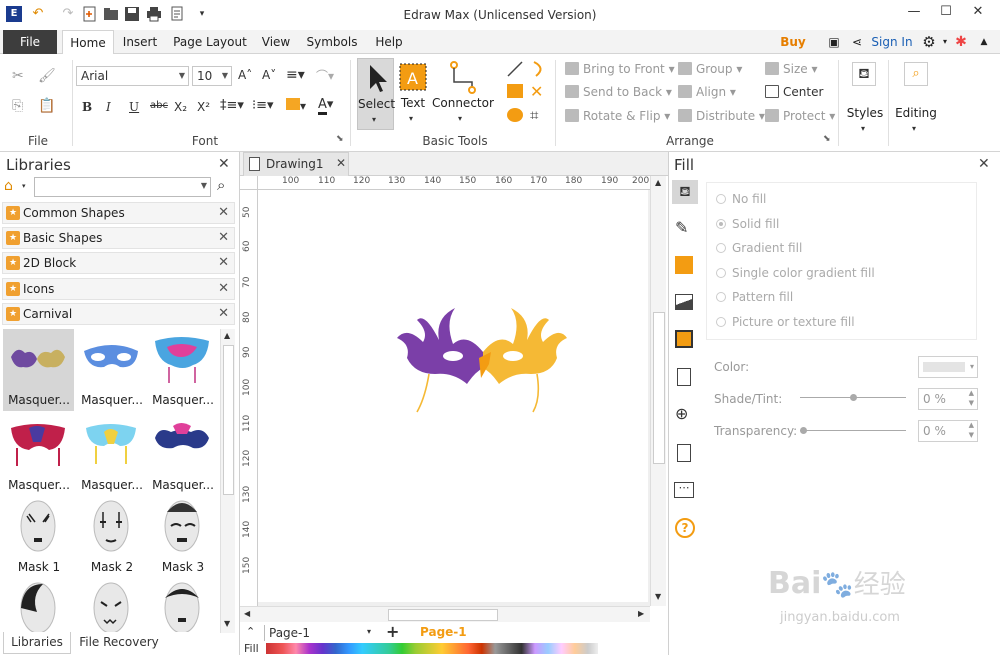 Image resolution: width=1000 pixels, height=655 pixels. What do you see at coordinates (620, 69) in the screenshot?
I see `bring-to-front-button: Bring to Front ▾` at bounding box center [620, 69].